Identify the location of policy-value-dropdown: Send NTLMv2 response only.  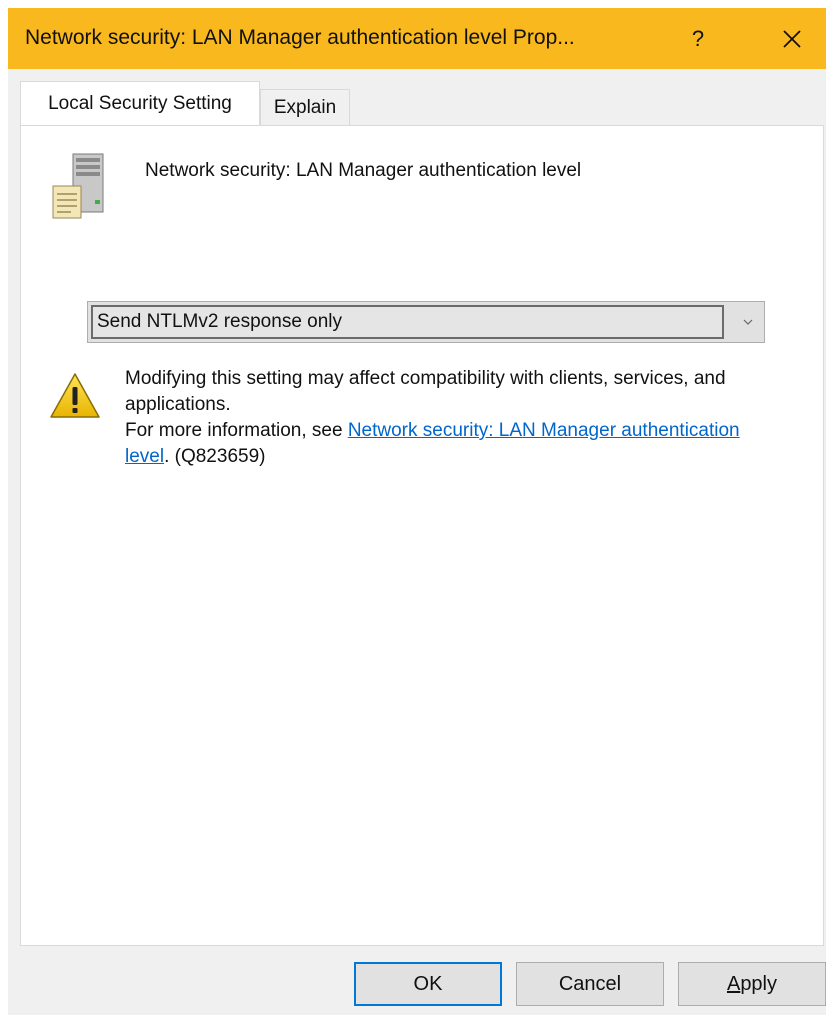
(426, 322).